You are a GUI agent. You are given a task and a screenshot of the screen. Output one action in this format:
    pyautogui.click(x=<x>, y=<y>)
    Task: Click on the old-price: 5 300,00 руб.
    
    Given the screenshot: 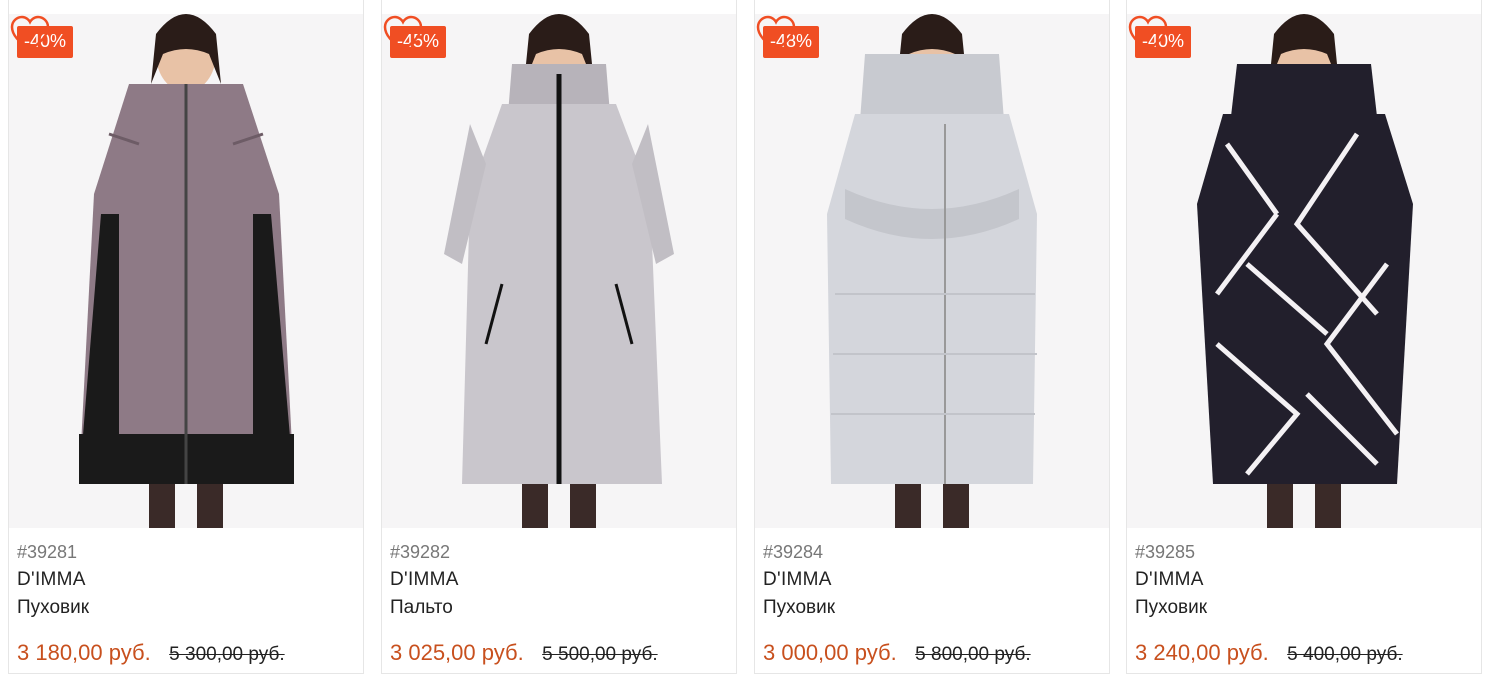 What is the action you would take?
    pyautogui.click(x=227, y=654)
    